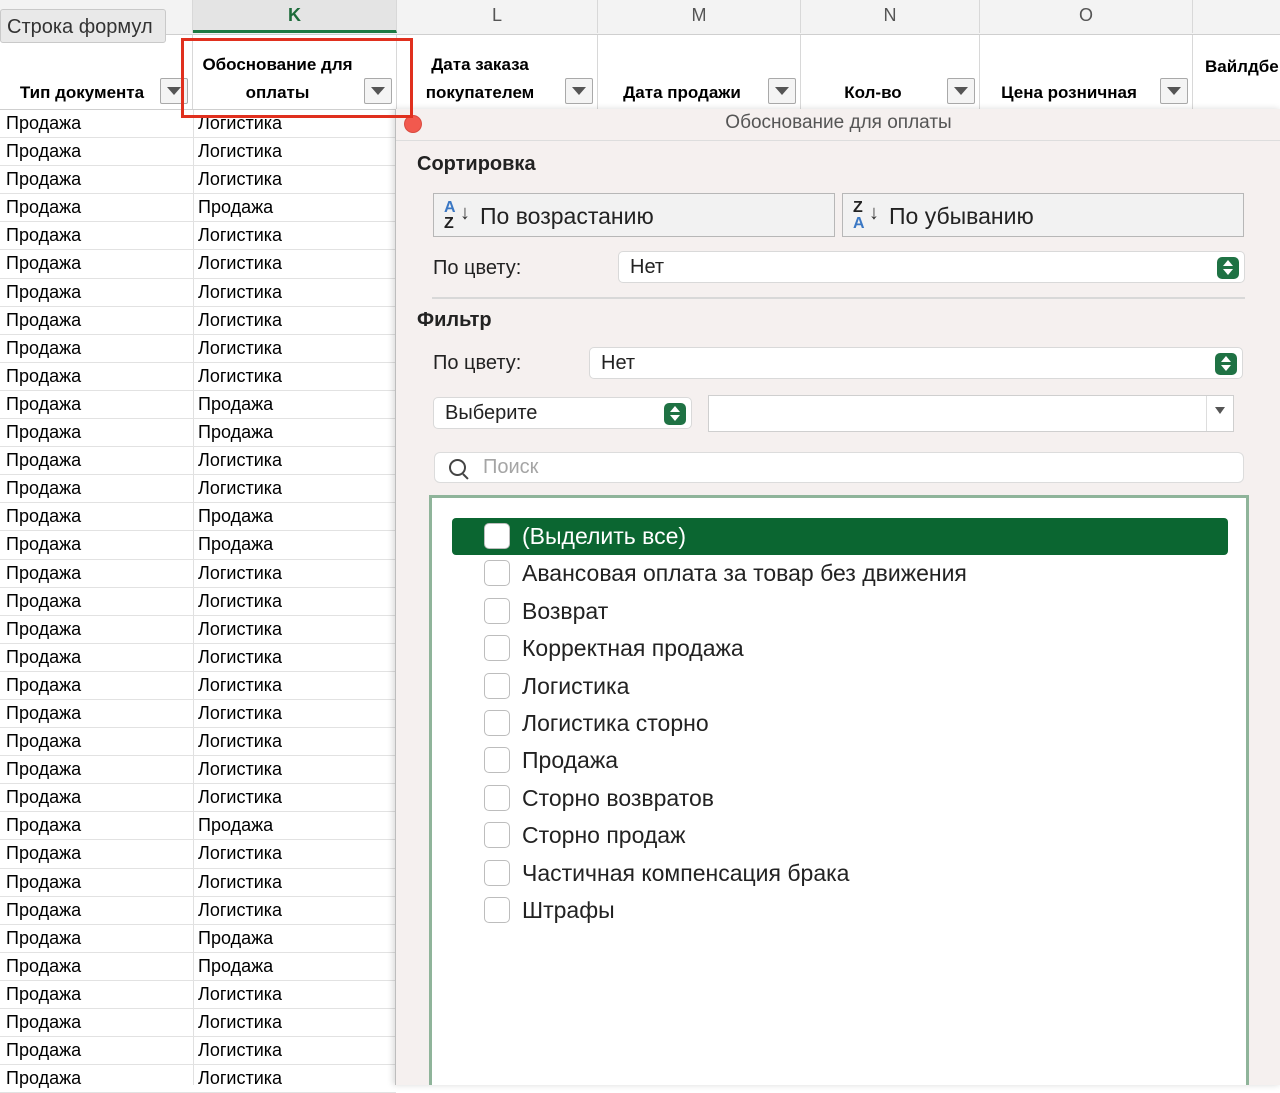  What do you see at coordinates (840, 798) in the screenshot?
I see `filter-value-item: Сторно возвратов` at bounding box center [840, 798].